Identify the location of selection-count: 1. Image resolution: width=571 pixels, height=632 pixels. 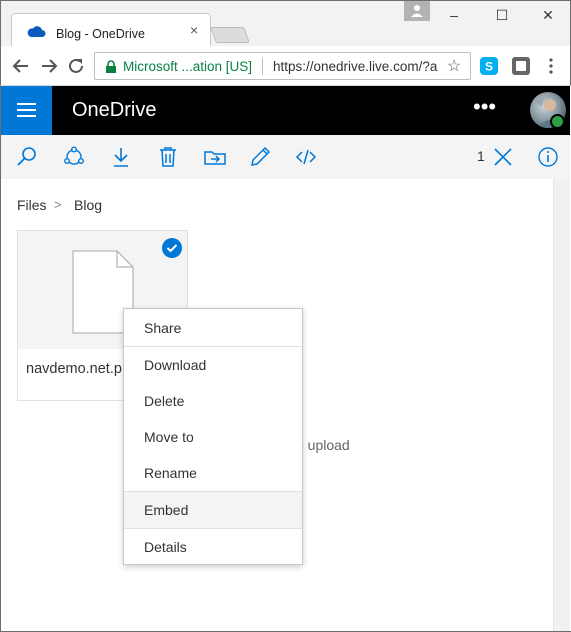
(481, 156).